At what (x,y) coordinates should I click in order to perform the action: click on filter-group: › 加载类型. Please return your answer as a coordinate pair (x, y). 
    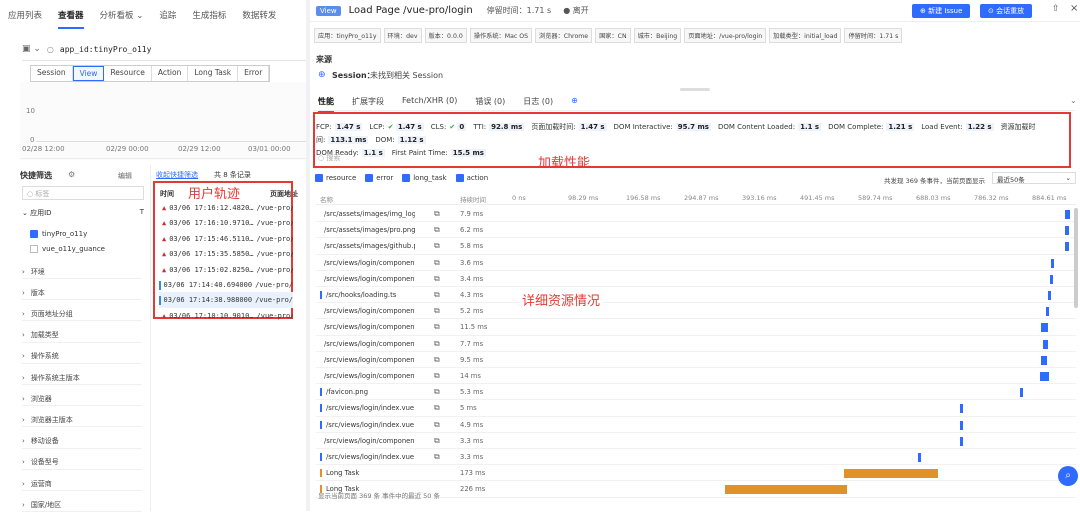
    Looking at the image, I should click on (82, 336).